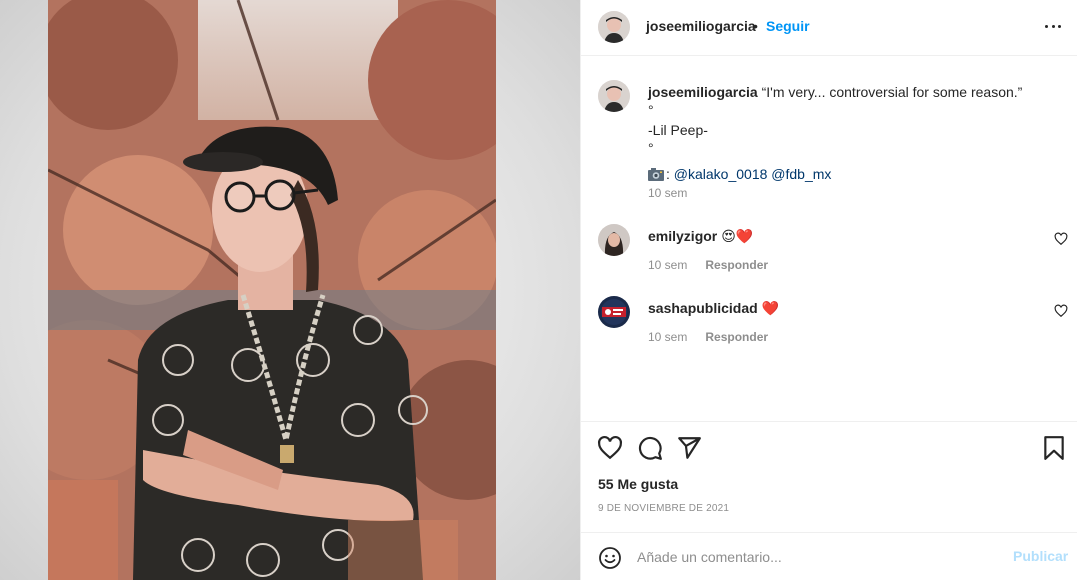  I want to click on share-icon, so click(689, 448).